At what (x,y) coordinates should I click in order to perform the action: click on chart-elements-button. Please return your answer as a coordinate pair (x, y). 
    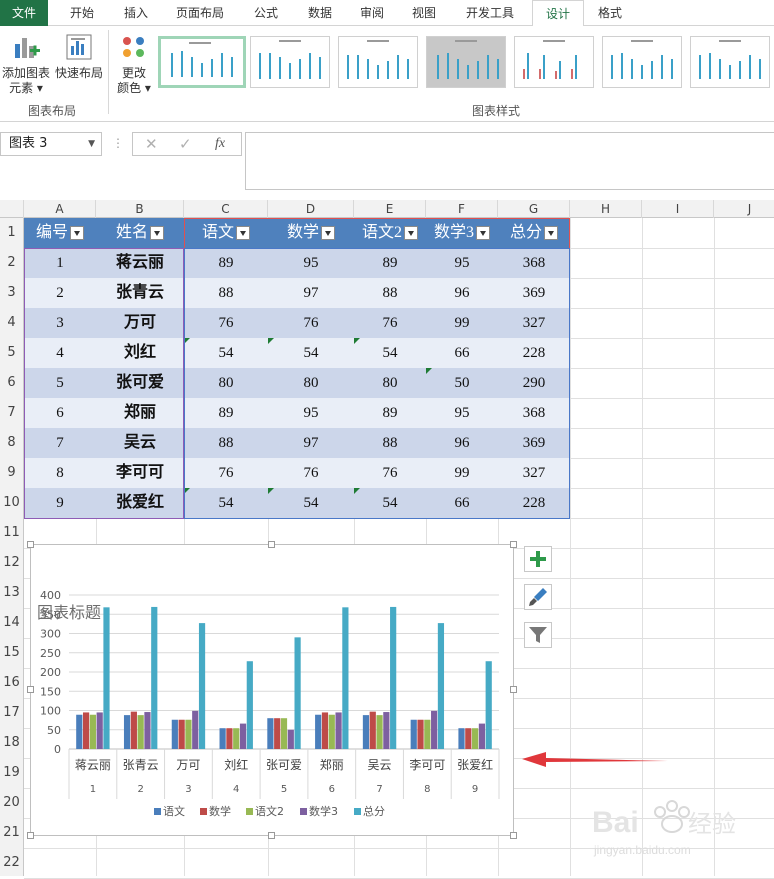
    Looking at the image, I should click on (538, 559).